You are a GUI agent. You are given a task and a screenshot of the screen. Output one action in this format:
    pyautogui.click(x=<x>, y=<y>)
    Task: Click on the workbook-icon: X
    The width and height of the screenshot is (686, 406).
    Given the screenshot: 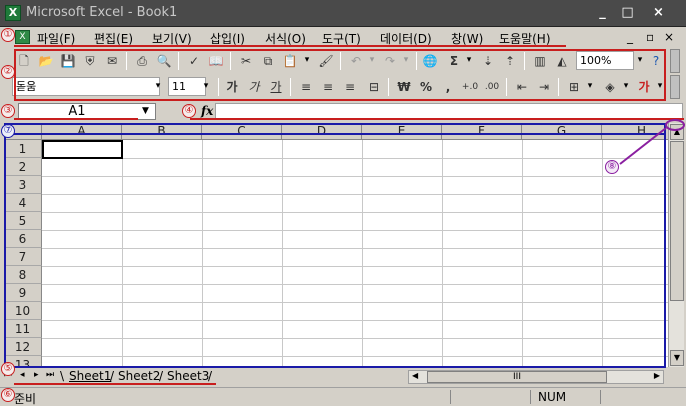 What is the action you would take?
    pyautogui.click(x=22, y=37)
    